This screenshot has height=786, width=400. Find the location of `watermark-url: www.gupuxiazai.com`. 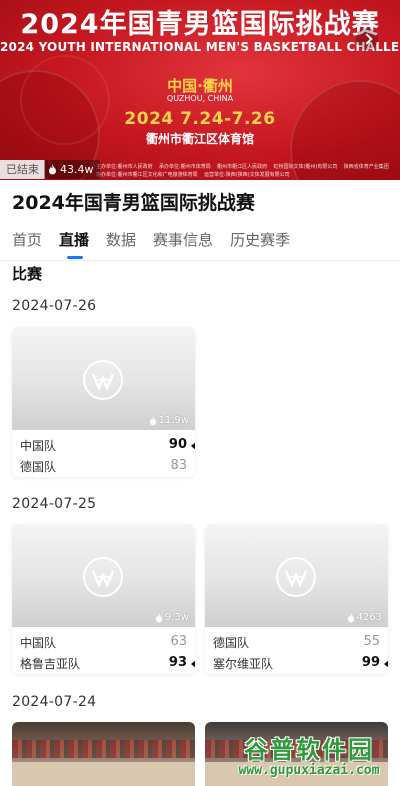

watermark-url: www.gupuxiazai.com is located at coordinates (309, 770).